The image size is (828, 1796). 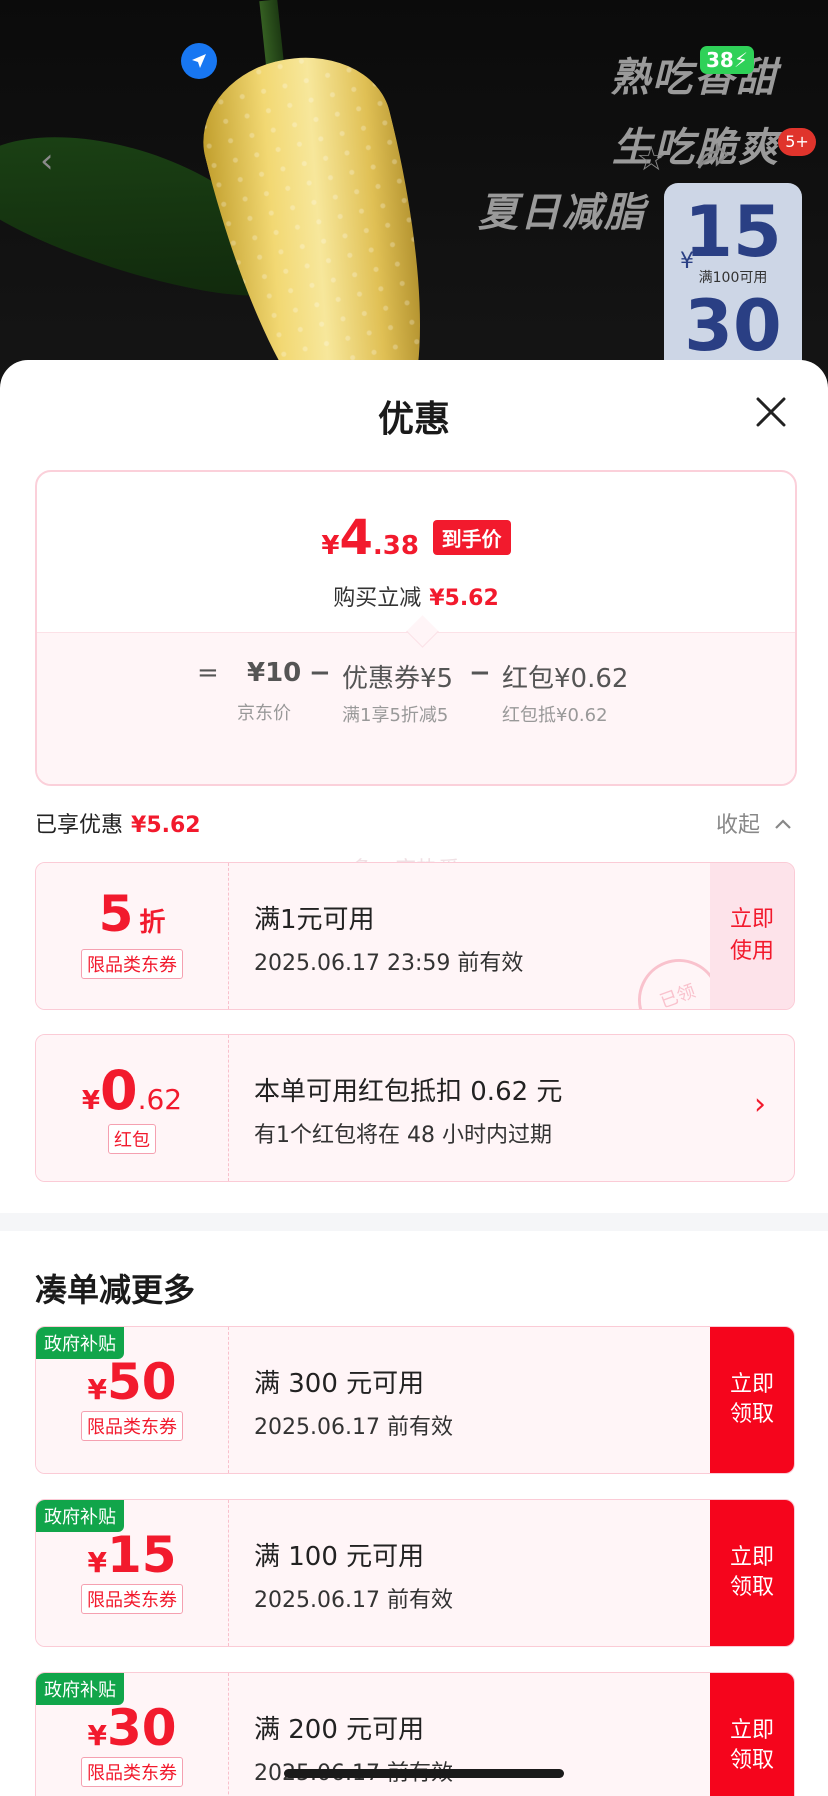 I want to click on formula-equals: =, so click(x=208, y=673).